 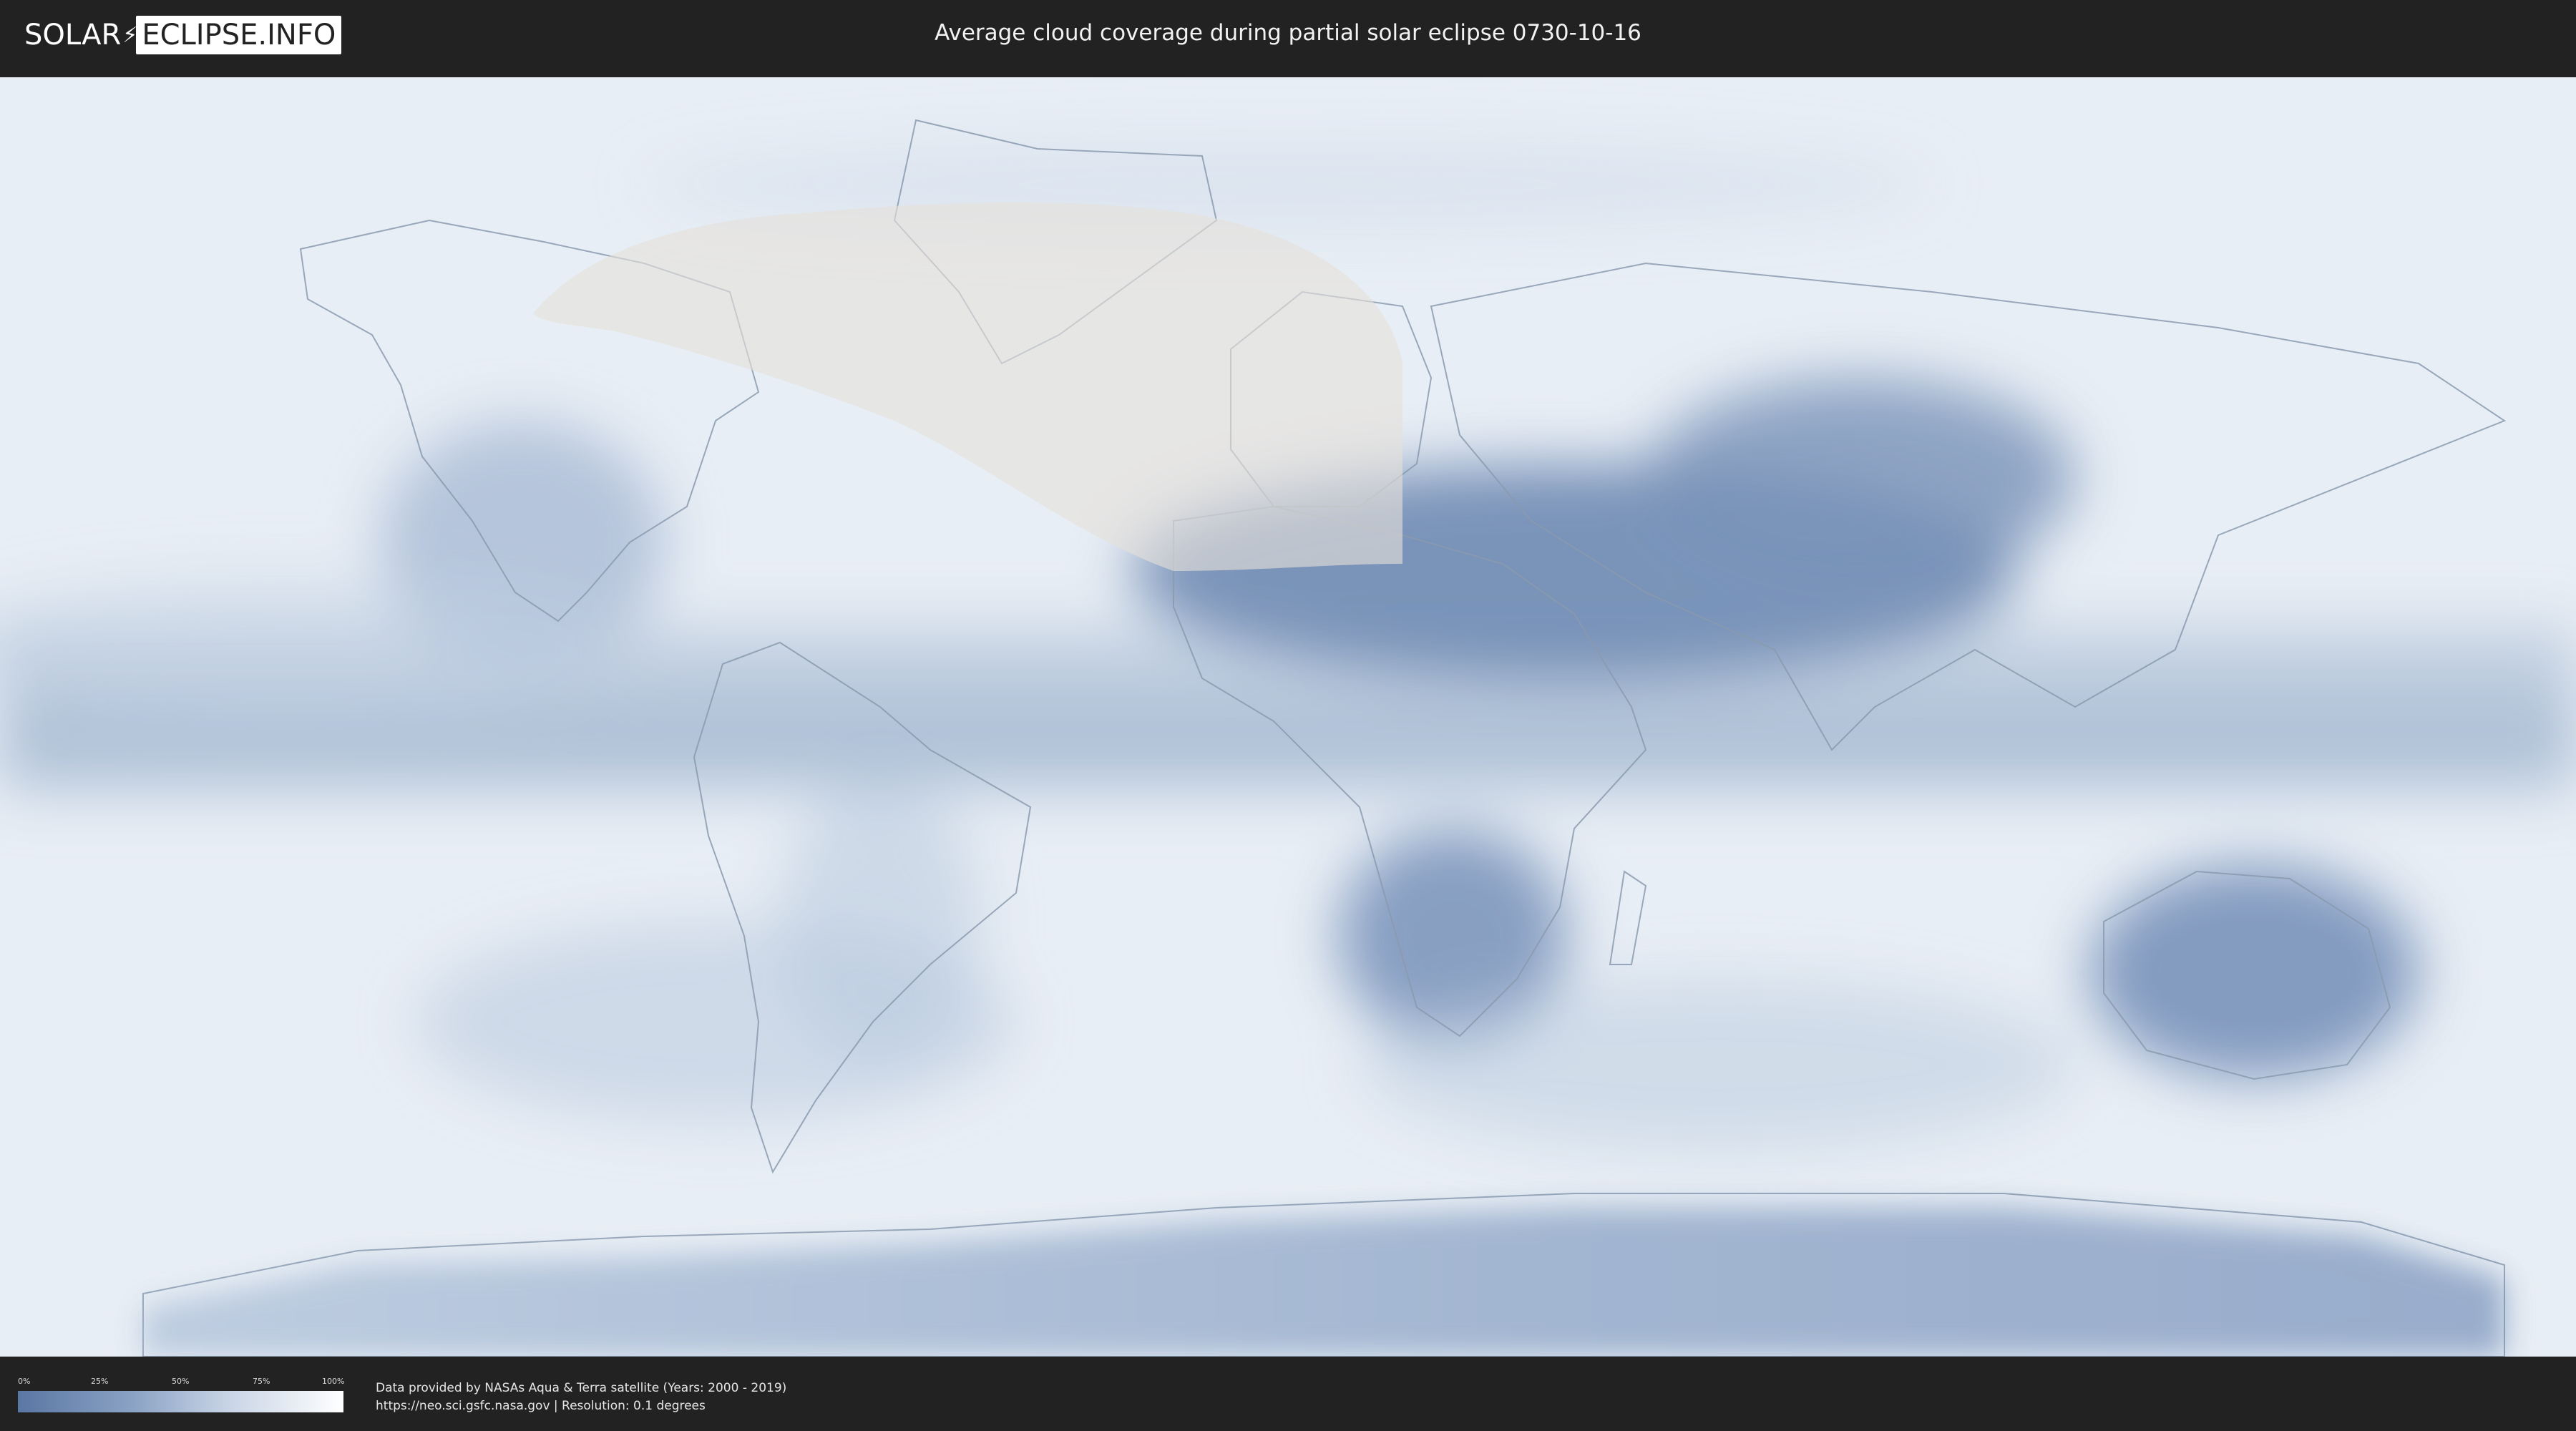 What do you see at coordinates (333, 1382) in the screenshot?
I see `legend-tick-100: 100%` at bounding box center [333, 1382].